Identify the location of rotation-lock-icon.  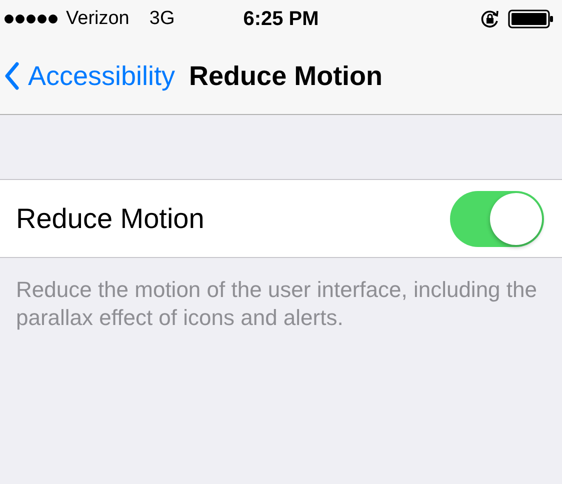
(490, 19).